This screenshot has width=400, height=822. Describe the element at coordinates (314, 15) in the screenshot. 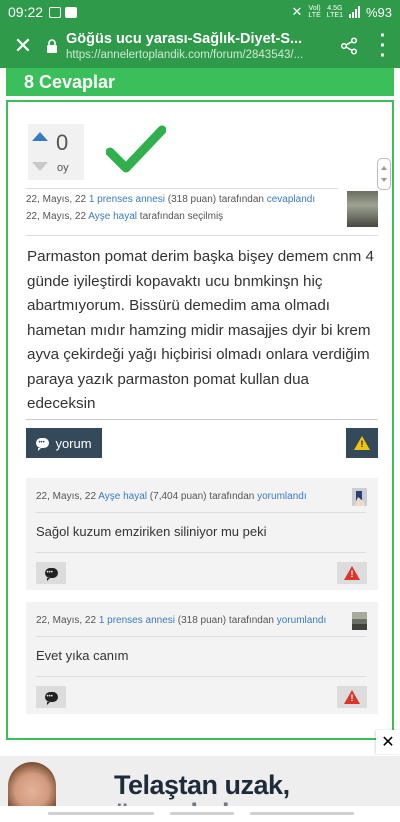

I see `network-bottom: LTE` at that location.